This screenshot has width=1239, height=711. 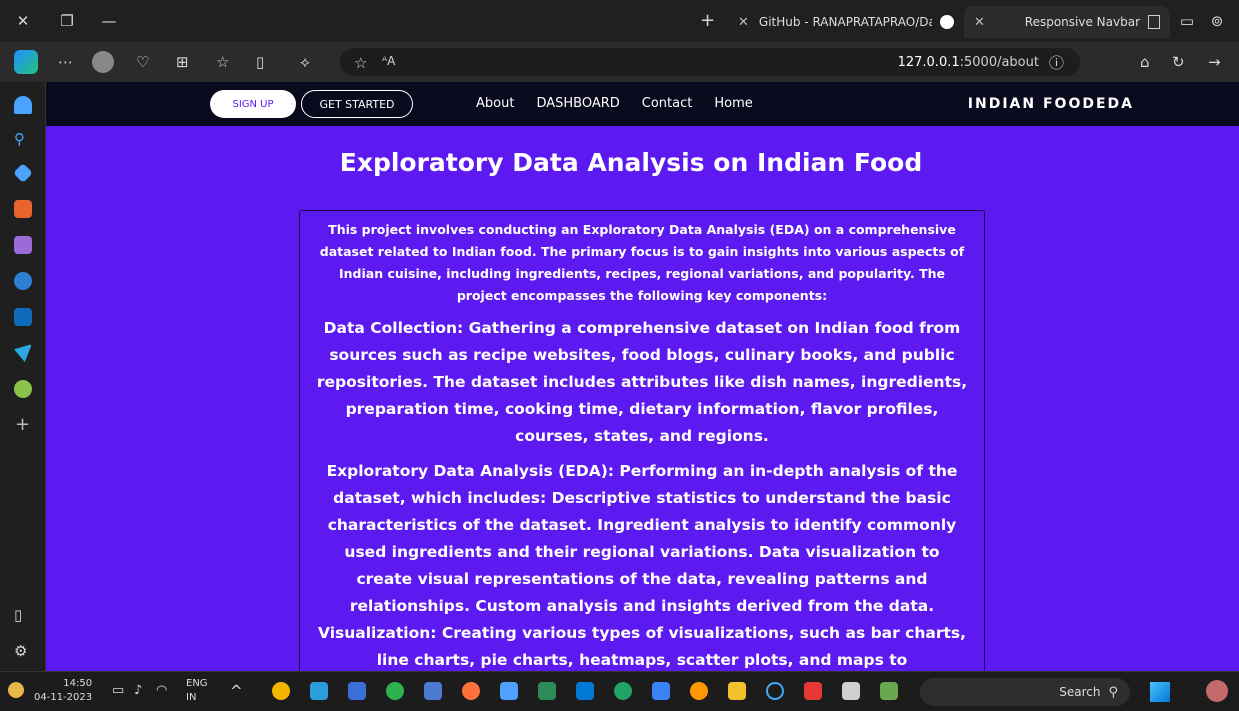 What do you see at coordinates (1082, 22) in the screenshot?
I see `tab-label: Responsive Navbar` at bounding box center [1082, 22].